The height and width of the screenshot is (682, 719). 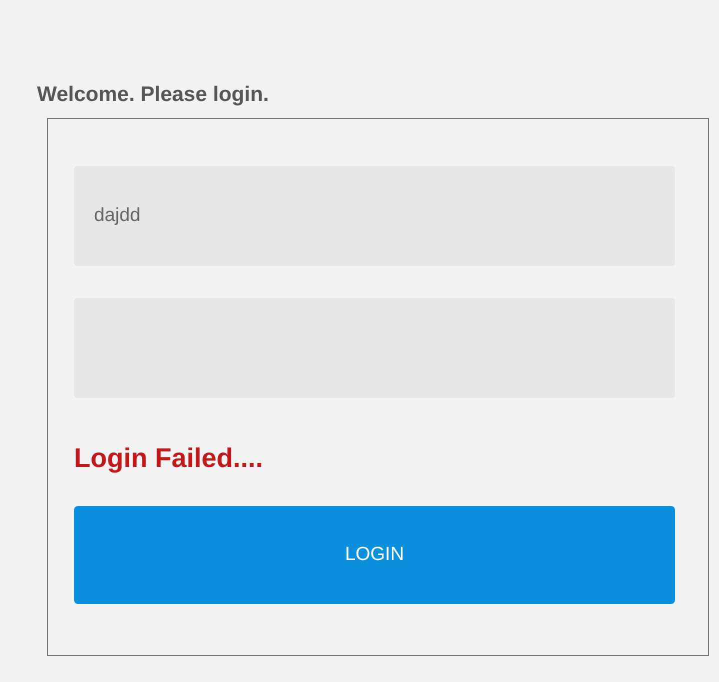 I want to click on page-heading: Welcome. Please login., so click(x=153, y=95).